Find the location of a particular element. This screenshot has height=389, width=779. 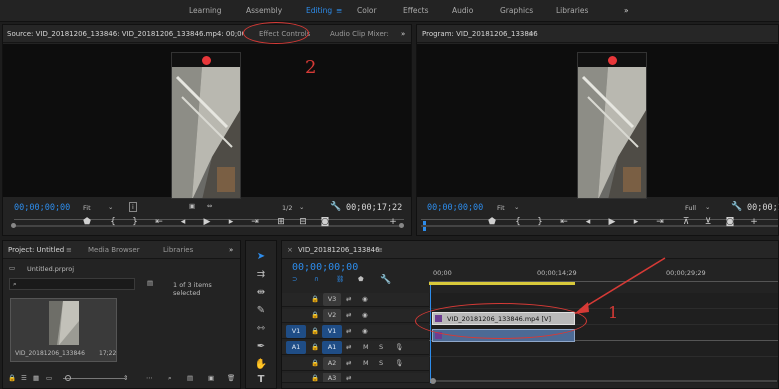

workspace-graphics: Graphics is located at coordinates (516, 10).